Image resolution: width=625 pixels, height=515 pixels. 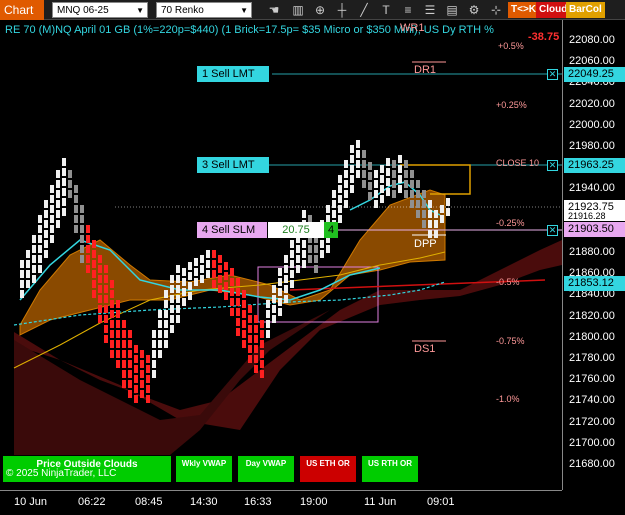 What do you see at coordinates (296, 230) in the screenshot?
I see `sell-slm-value: 20.75` at bounding box center [296, 230].